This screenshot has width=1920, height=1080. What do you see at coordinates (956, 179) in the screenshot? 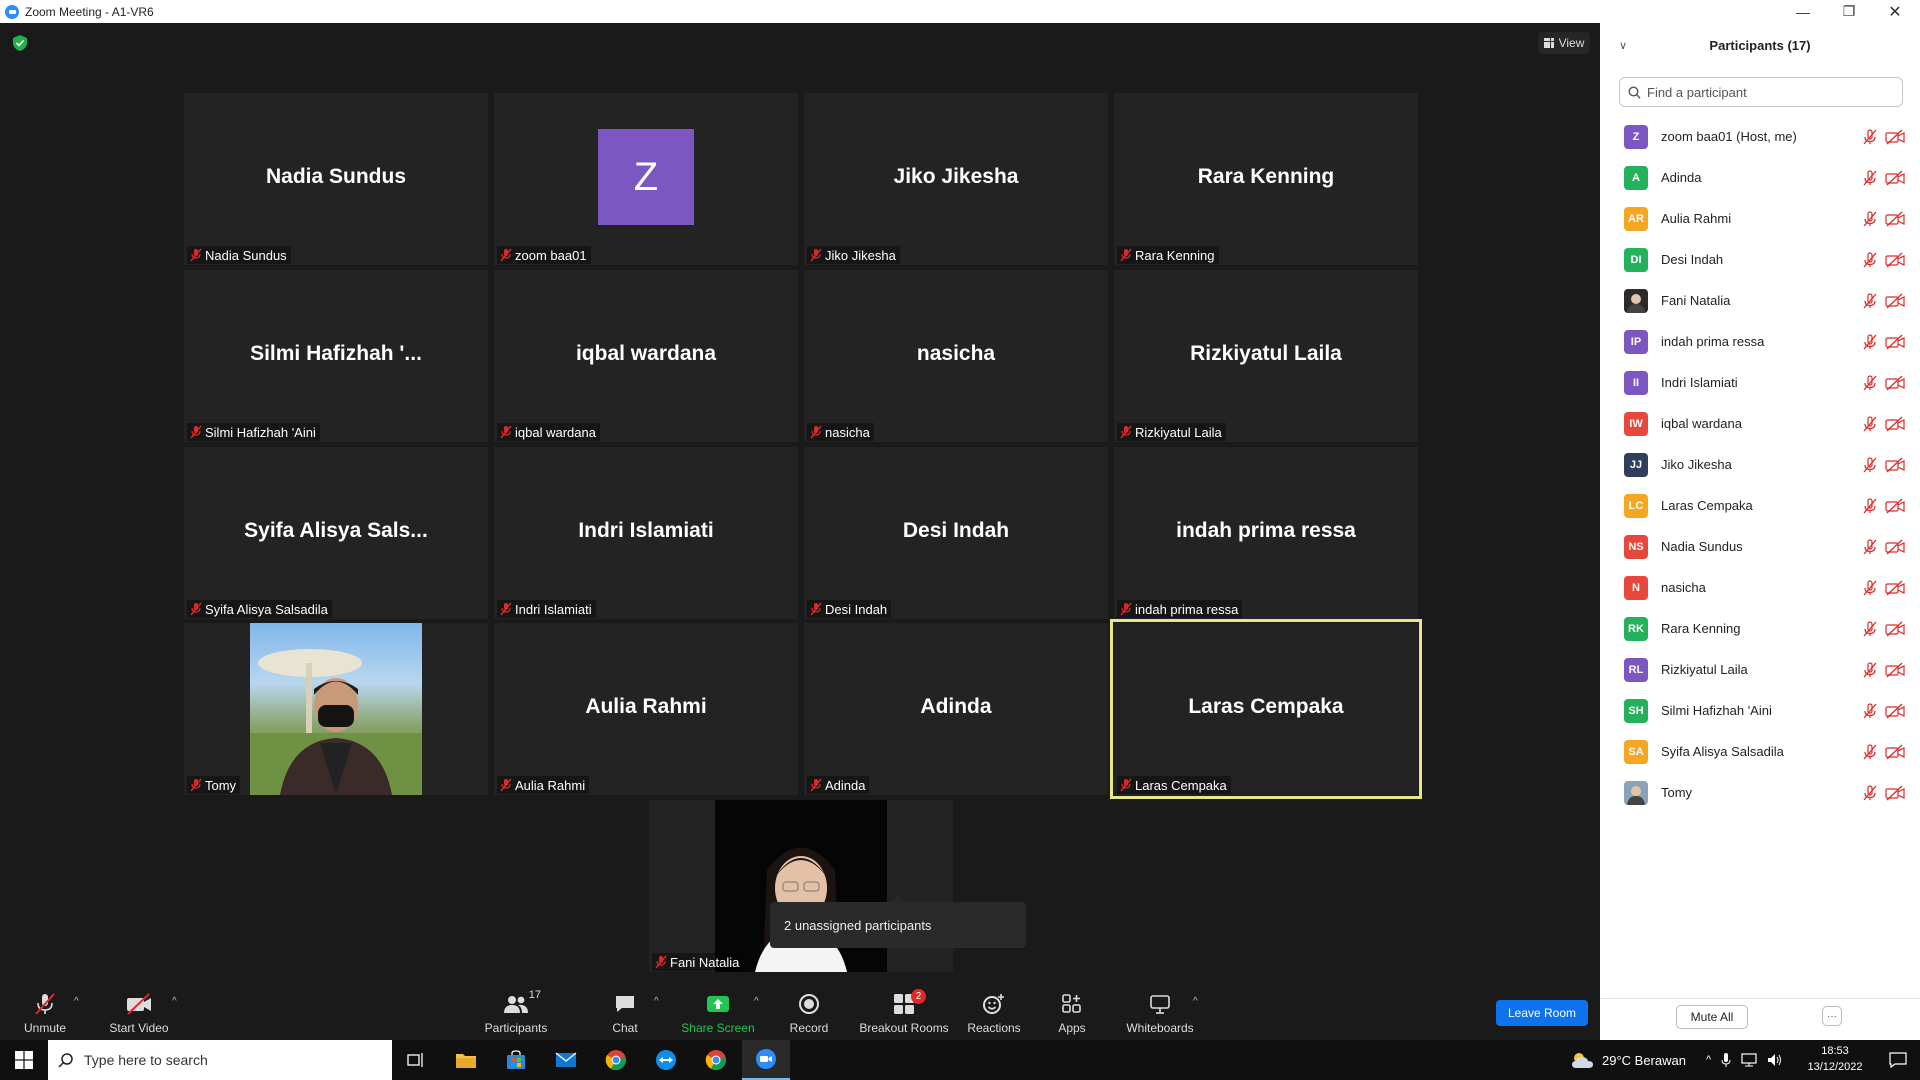
I see `video-tile-jiko-jikesha: Jiko Jikesha Jiko Jikesha` at bounding box center [956, 179].